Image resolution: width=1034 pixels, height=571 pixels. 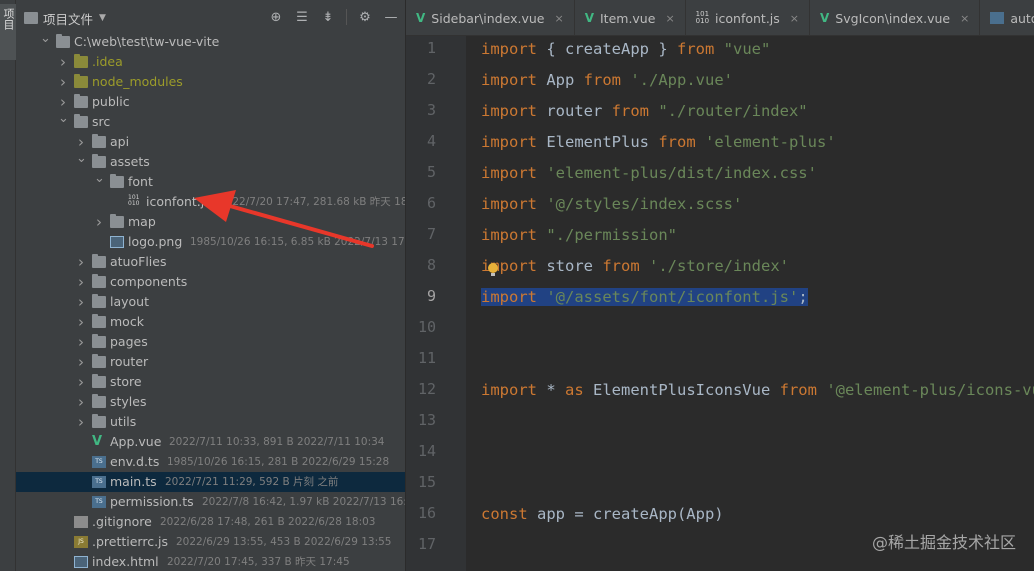 I want to click on tree-folder-row: › node_modules, so click(x=210, y=82).